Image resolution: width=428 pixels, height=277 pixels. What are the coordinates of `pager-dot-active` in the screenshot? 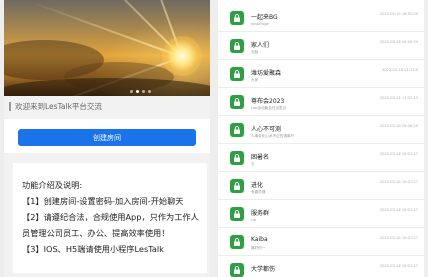 It's located at (137, 91).